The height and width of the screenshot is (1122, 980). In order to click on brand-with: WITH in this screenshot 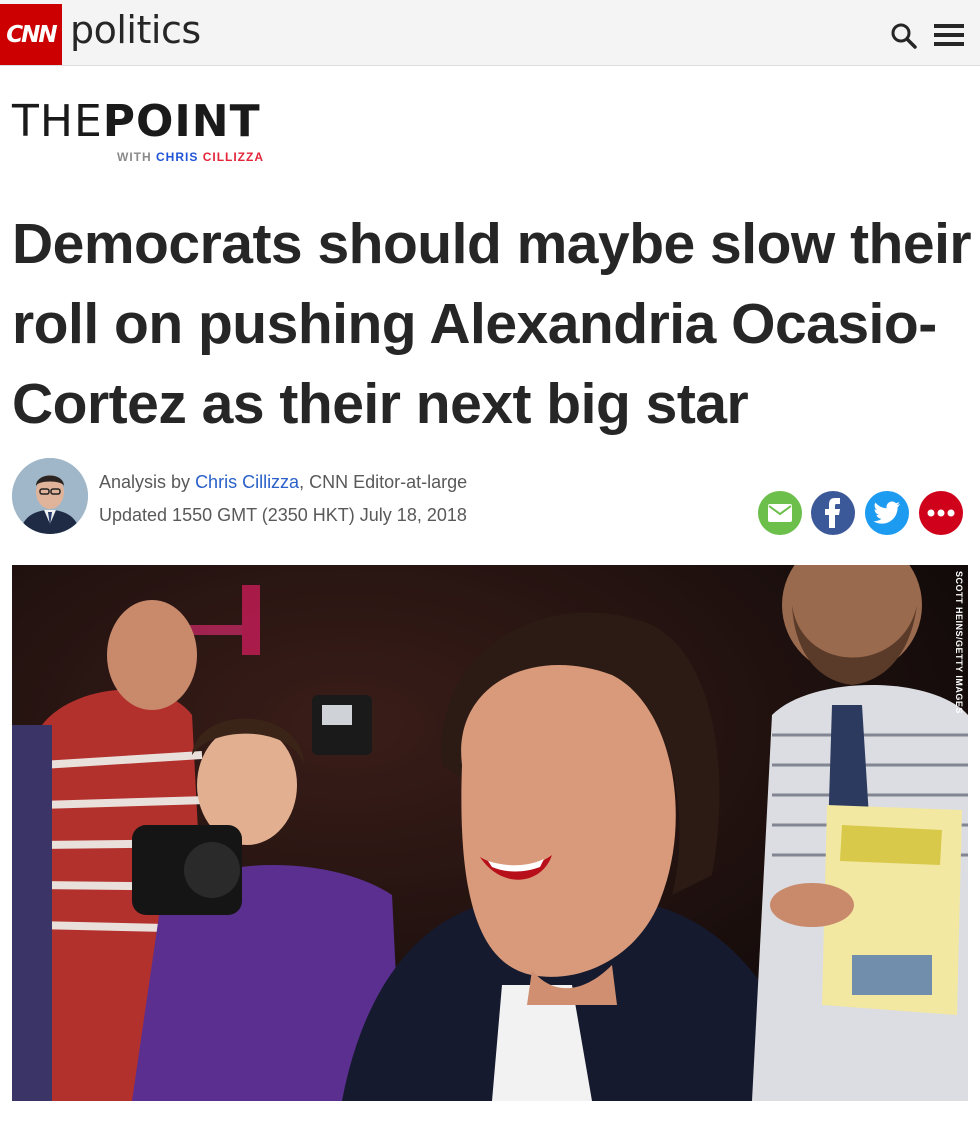, I will do `click(134, 157)`.